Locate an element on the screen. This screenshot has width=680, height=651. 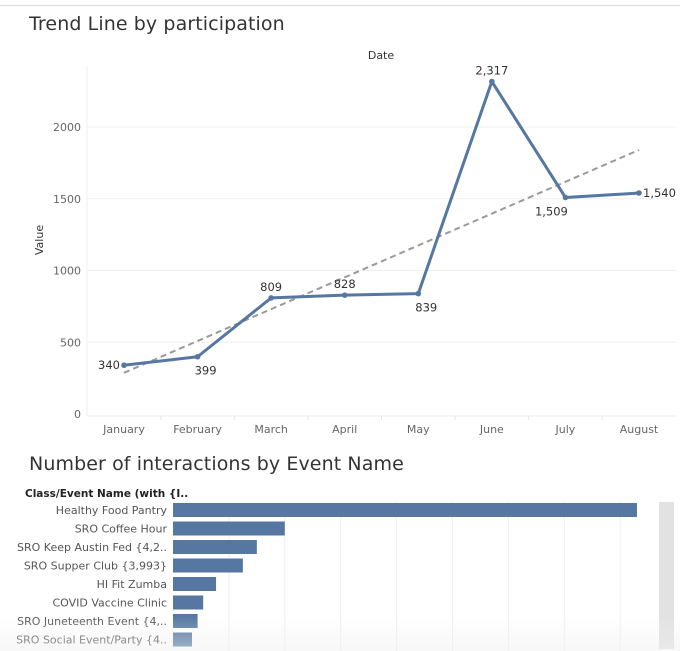
bar-category-label: SRO Coffee Hour is located at coordinates (121, 529).